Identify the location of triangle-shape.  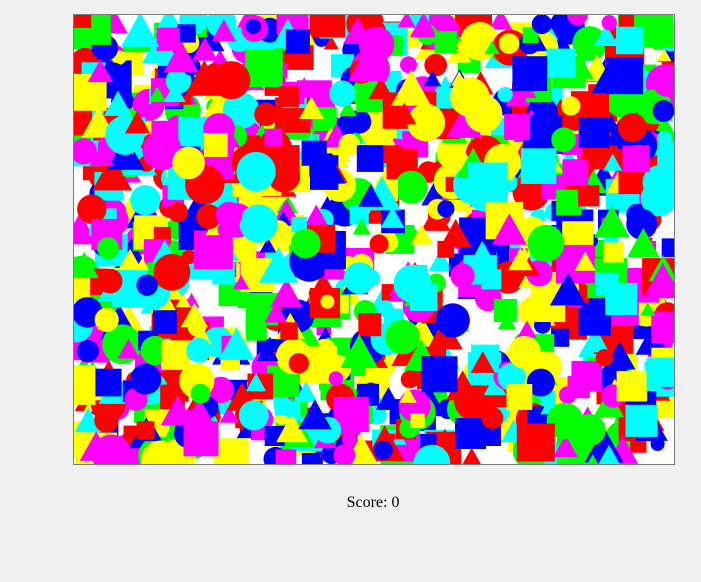
(472, 456).